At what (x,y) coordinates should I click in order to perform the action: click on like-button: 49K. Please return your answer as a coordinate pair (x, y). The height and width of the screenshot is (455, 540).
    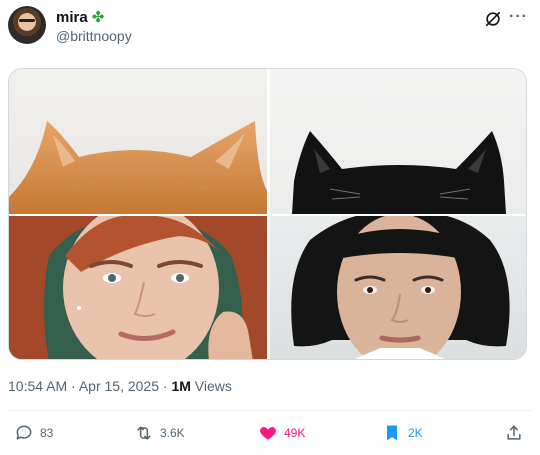
    Looking at the image, I should click on (281, 433).